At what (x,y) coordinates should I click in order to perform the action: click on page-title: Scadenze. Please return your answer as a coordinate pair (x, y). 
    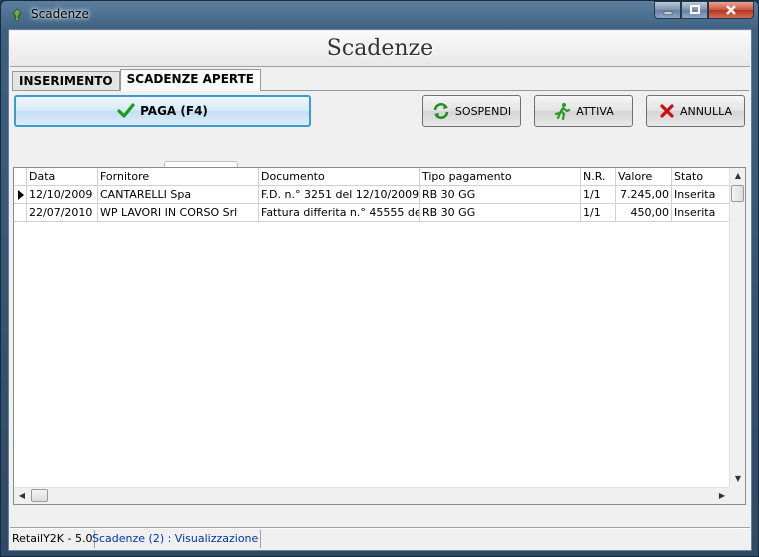
    Looking at the image, I should click on (380, 48).